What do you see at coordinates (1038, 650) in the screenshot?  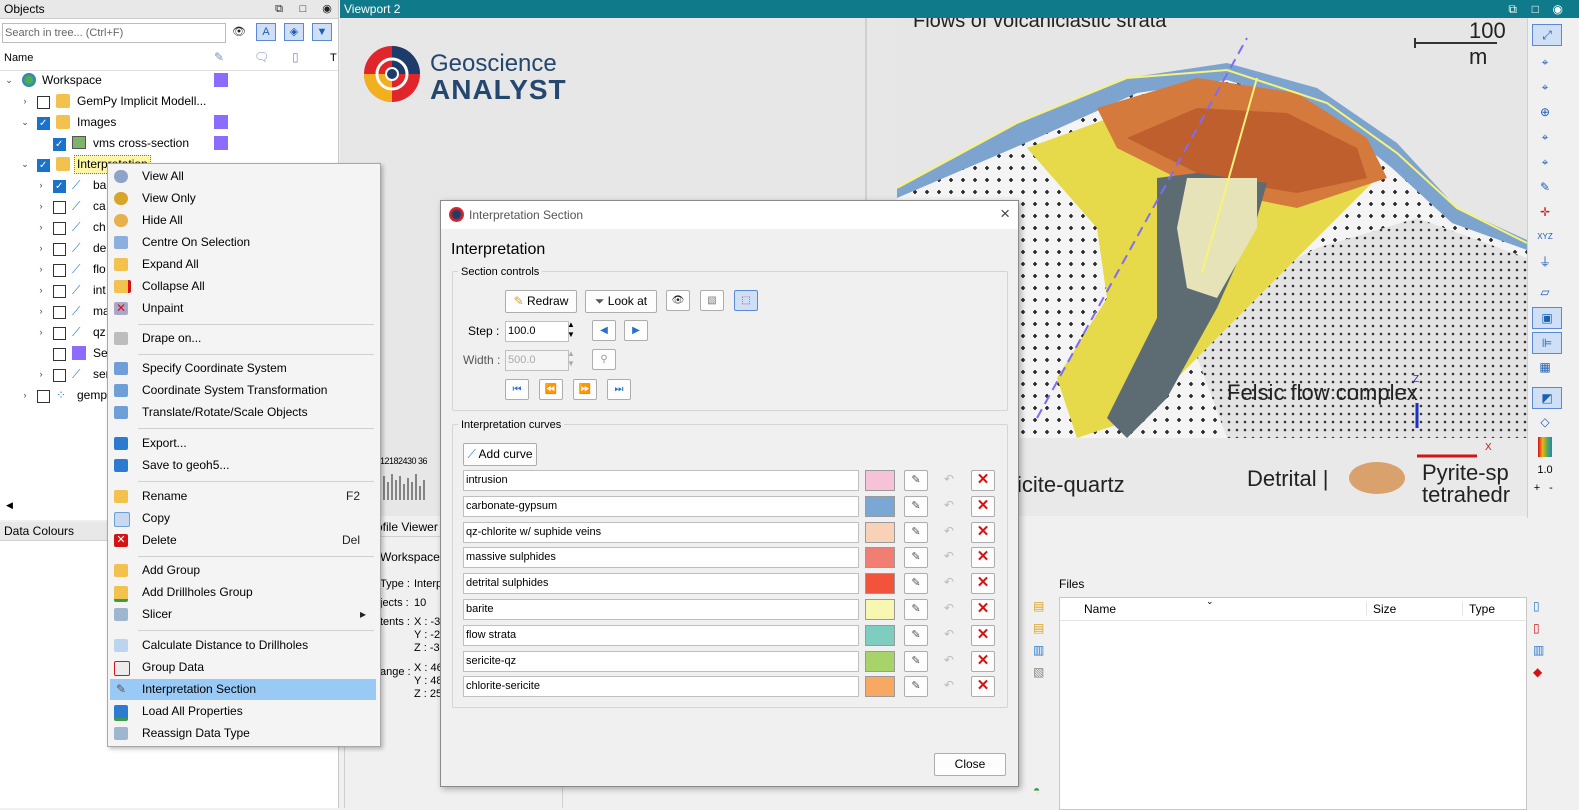 I see `save-icon: ▥` at bounding box center [1038, 650].